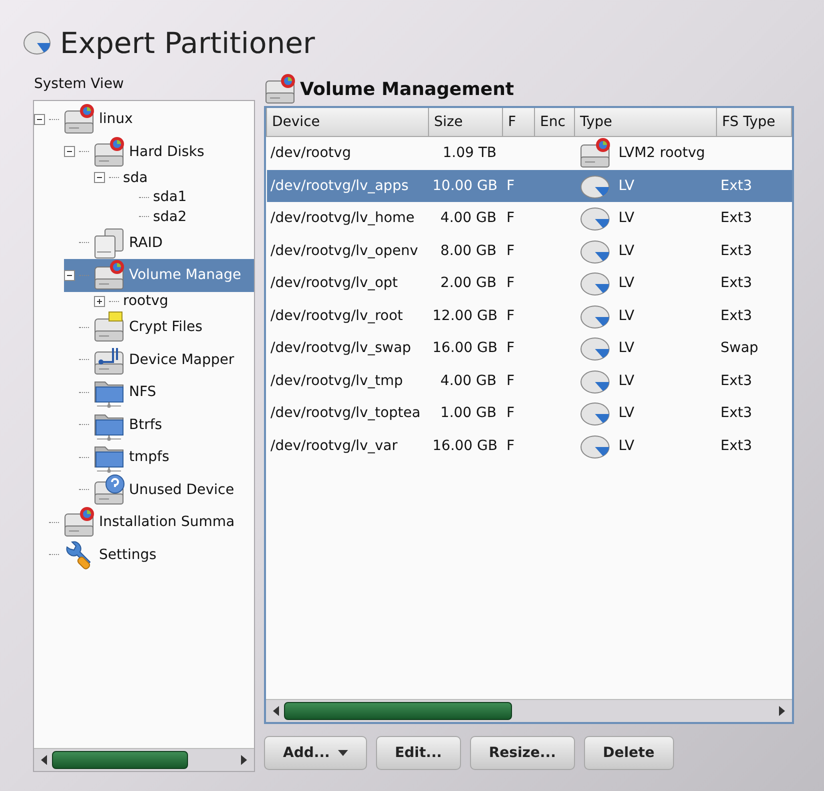  What do you see at coordinates (79, 85) in the screenshot?
I see `panel-label: System View` at bounding box center [79, 85].